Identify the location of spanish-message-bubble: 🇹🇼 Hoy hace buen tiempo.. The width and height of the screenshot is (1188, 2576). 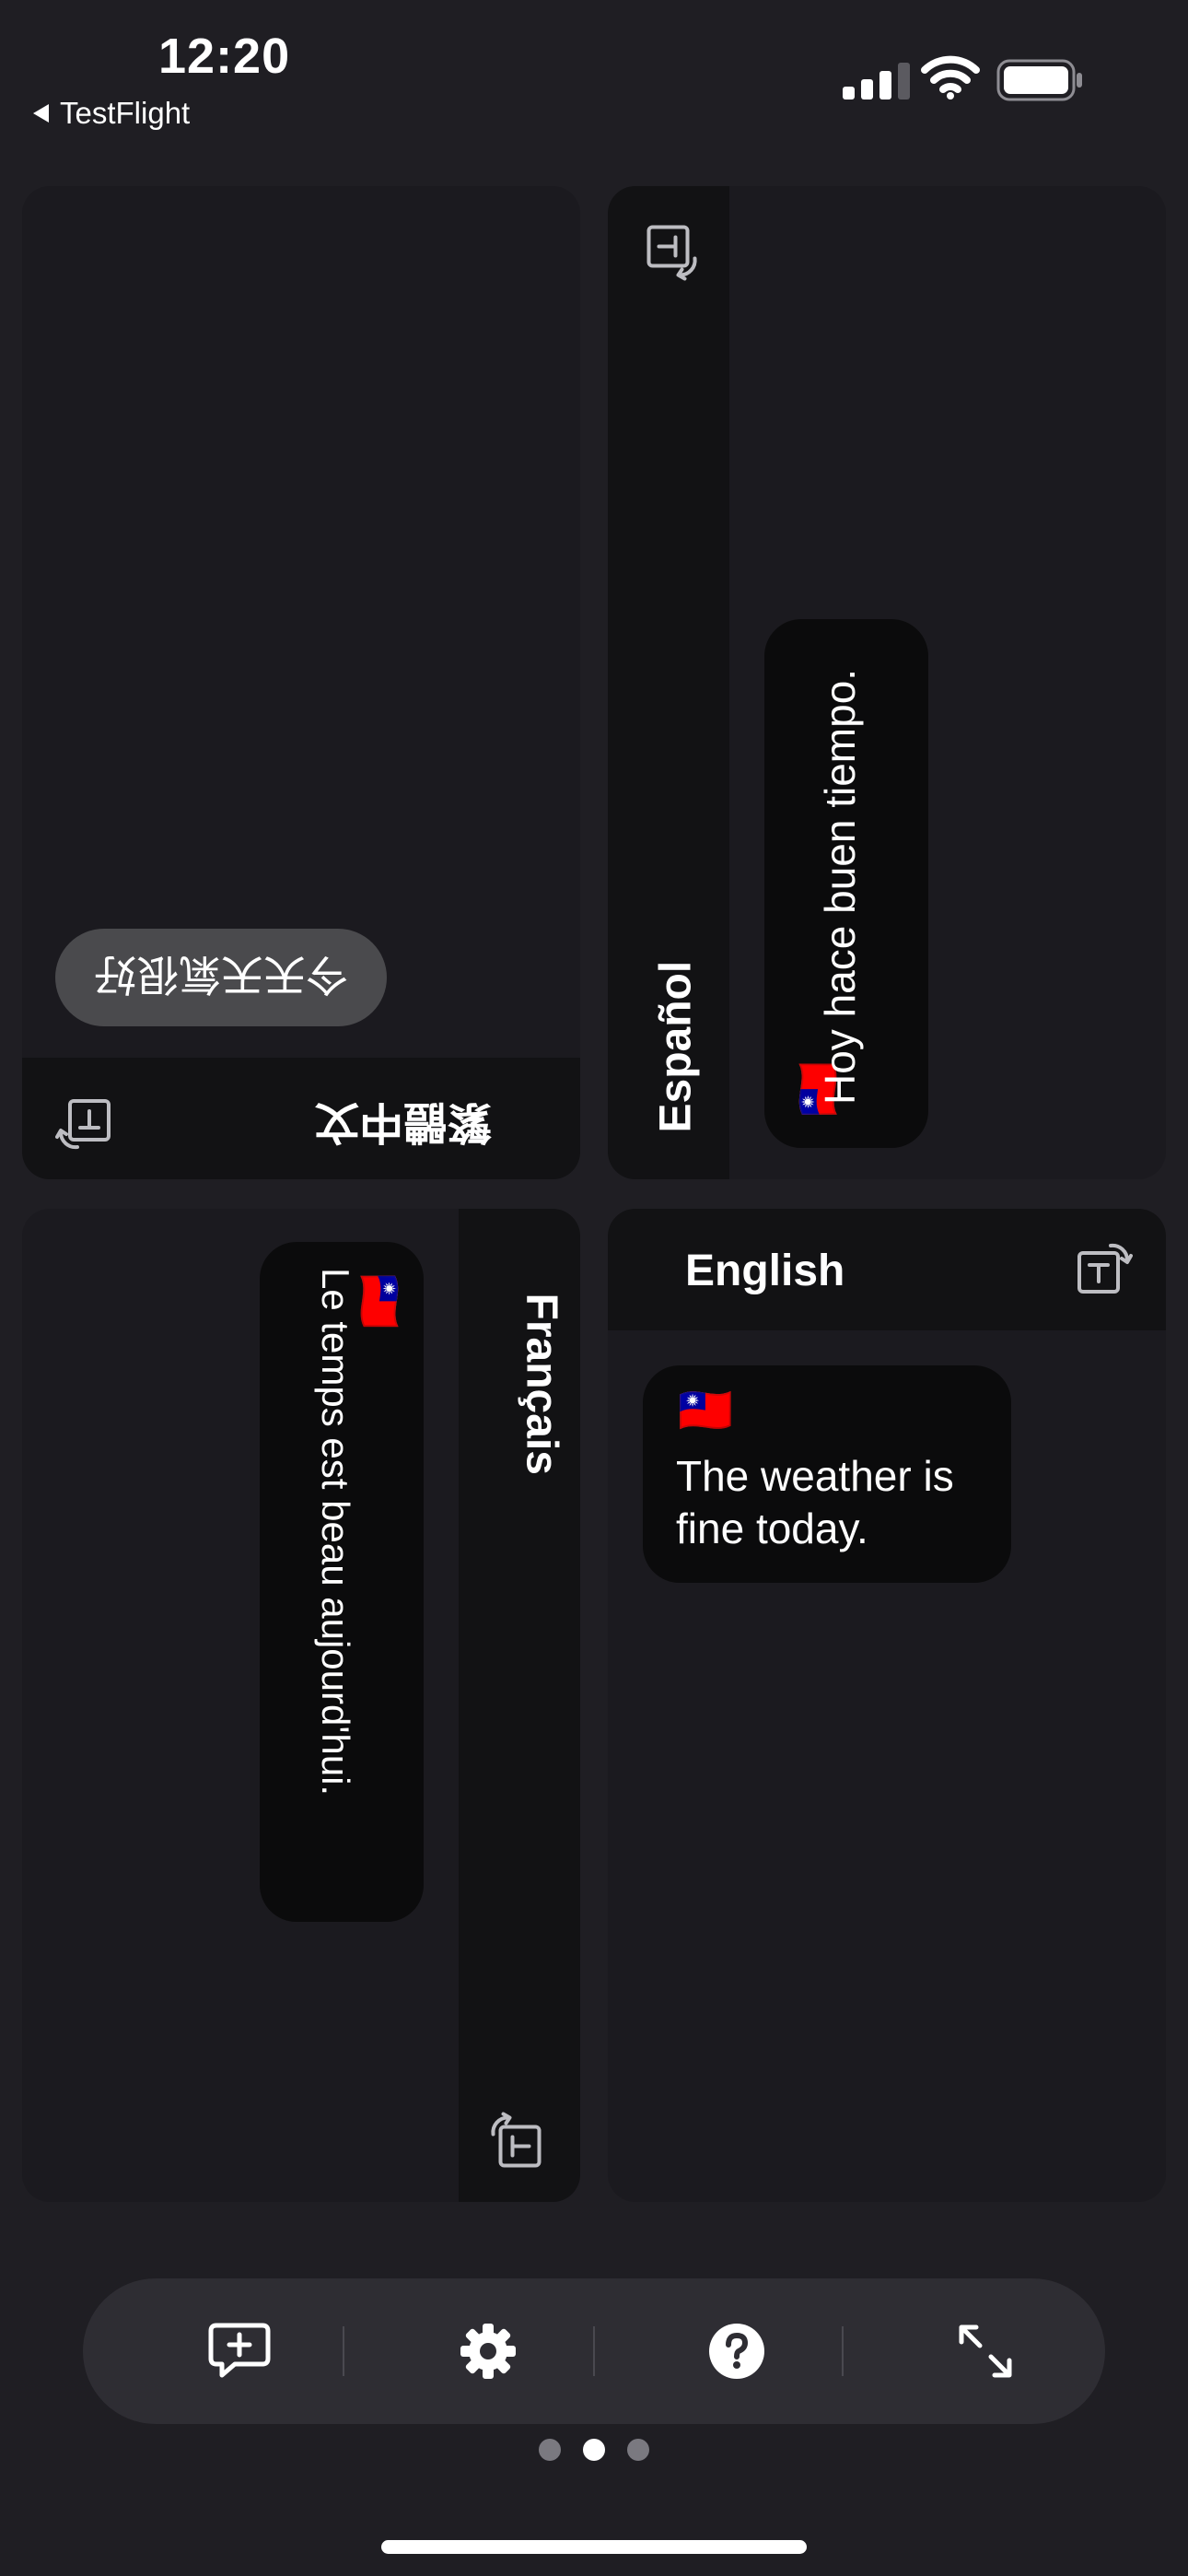
(846, 883).